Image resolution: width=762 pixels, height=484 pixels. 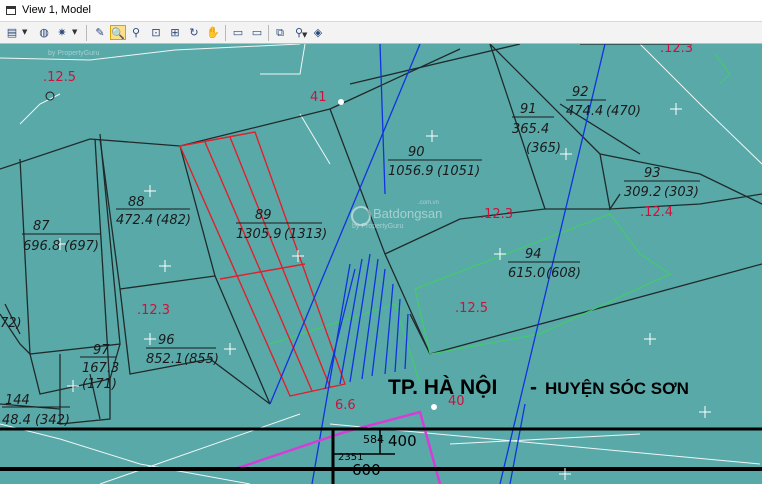 What do you see at coordinates (259, 234) in the screenshot?
I see `parcel-area: 1305.9` at bounding box center [259, 234].